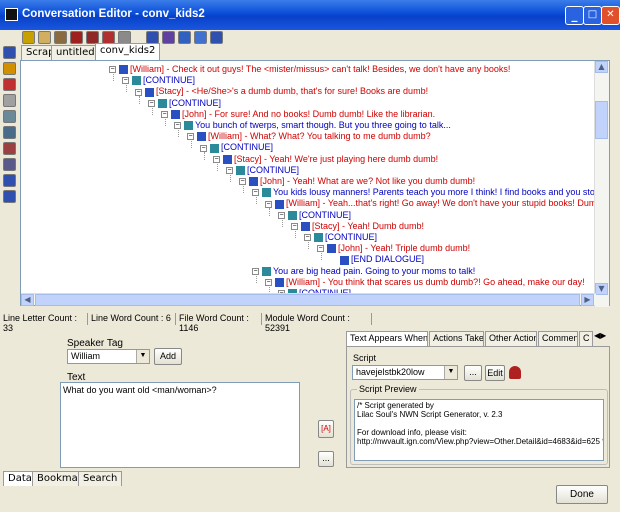  I want to click on scroll-up-icon: ▲, so click(601, 67).